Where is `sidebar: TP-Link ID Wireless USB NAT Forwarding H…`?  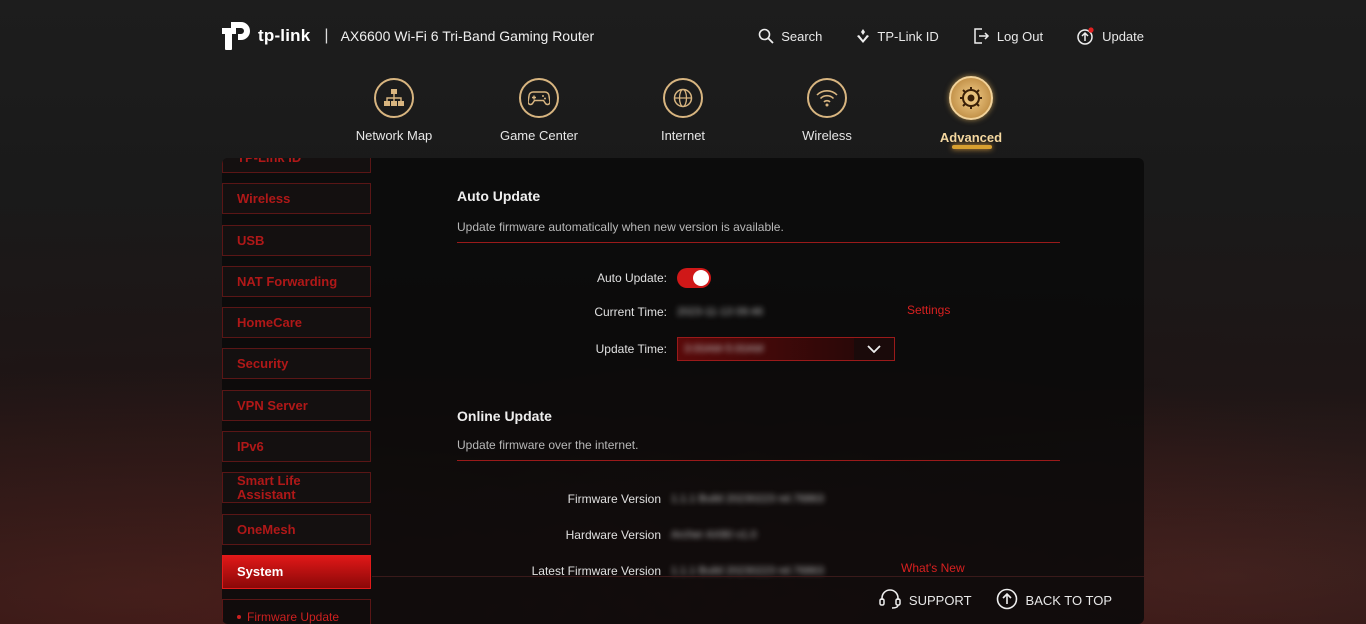
sidebar: TP-Link ID Wireless USB NAT Forwarding H… is located at coordinates (296, 391).